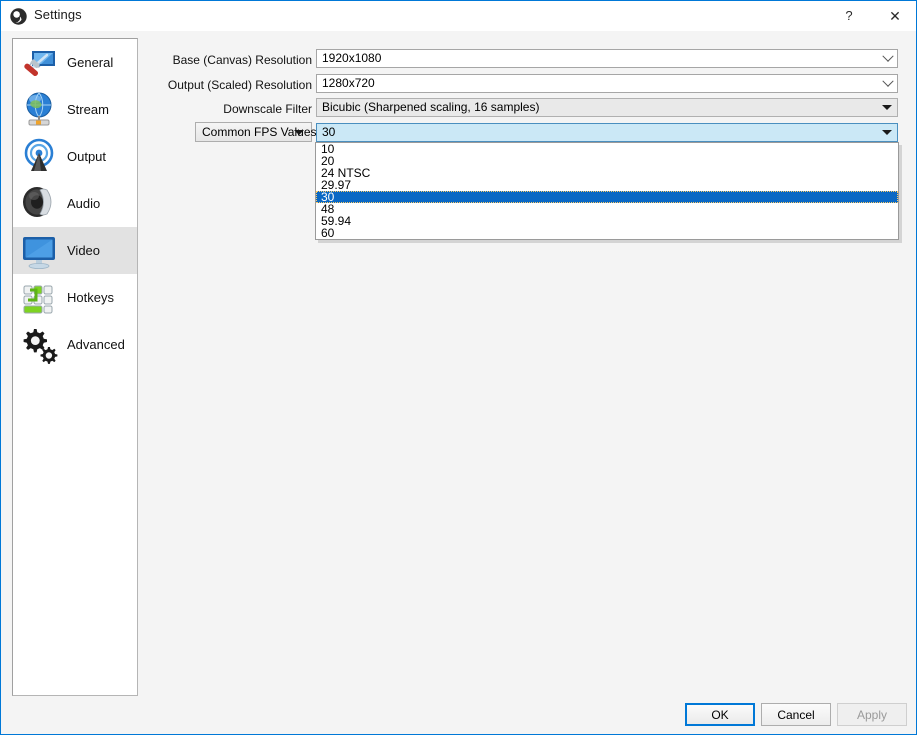  Describe the element at coordinates (607, 197) in the screenshot. I see `dropdown-option-selected: 30` at that location.